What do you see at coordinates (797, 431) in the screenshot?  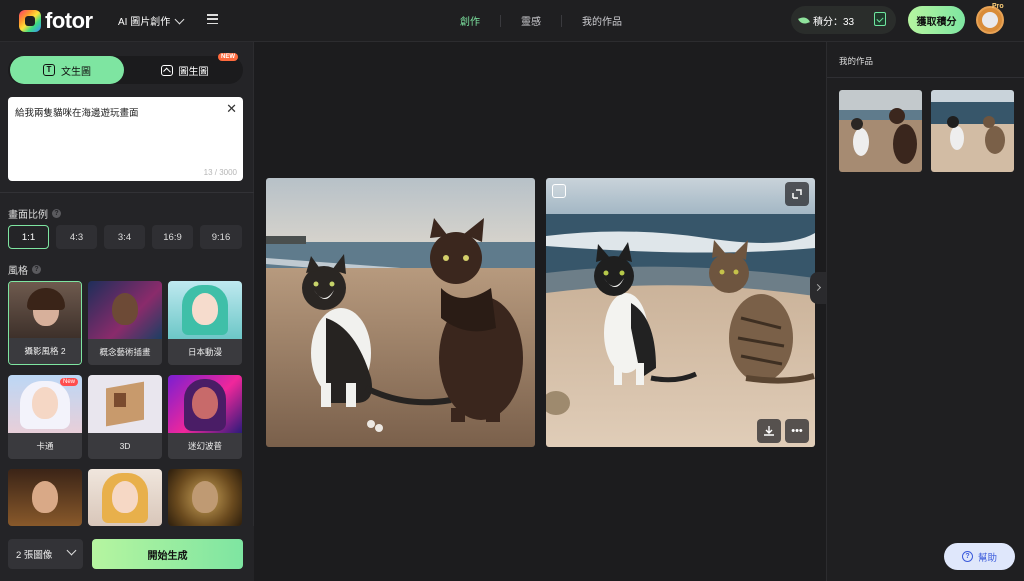 I see `more-icon: •••` at bounding box center [797, 431].